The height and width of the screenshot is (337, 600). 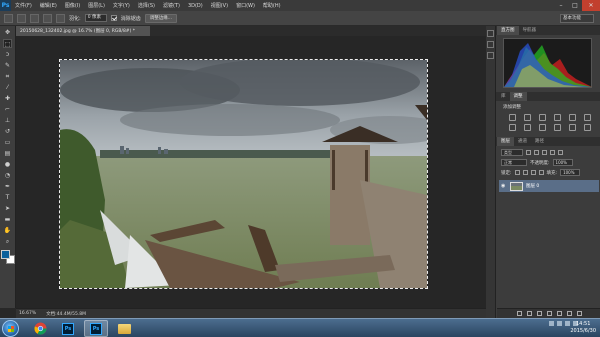 I want to click on new-adjustment-icon, so click(x=549, y=313).